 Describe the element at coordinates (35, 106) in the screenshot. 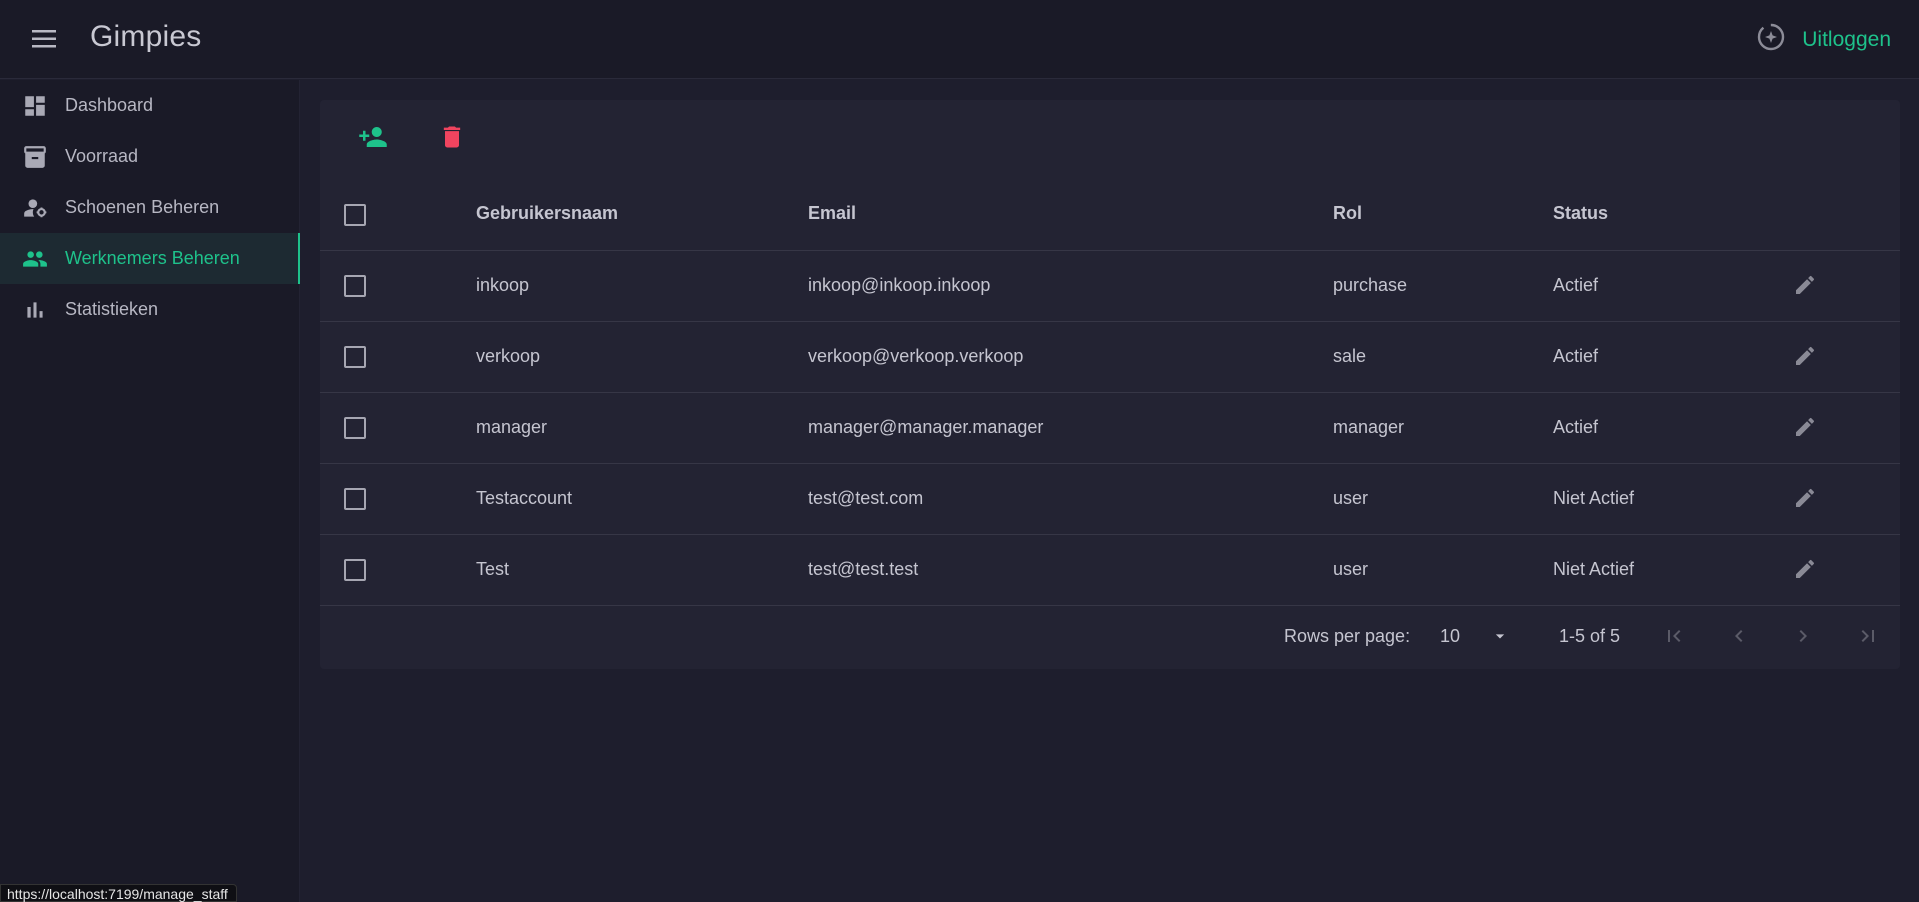

I see `dashboard-icon` at that location.